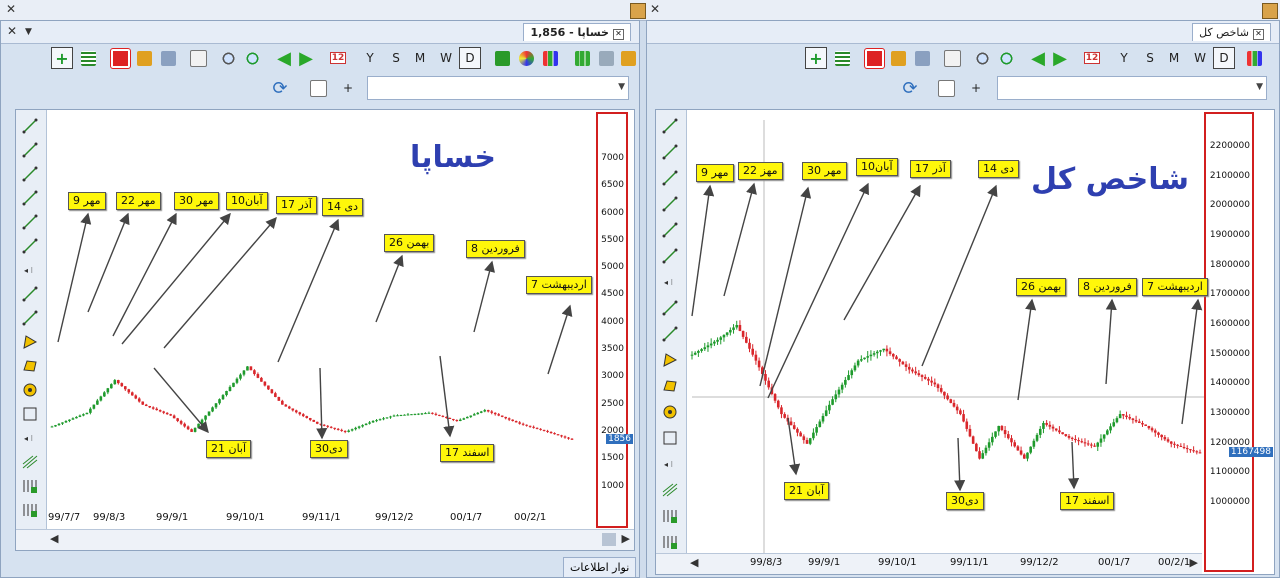 This screenshot has height=578, width=1280. Describe the element at coordinates (606, 58) in the screenshot. I see `tools-button` at that location.